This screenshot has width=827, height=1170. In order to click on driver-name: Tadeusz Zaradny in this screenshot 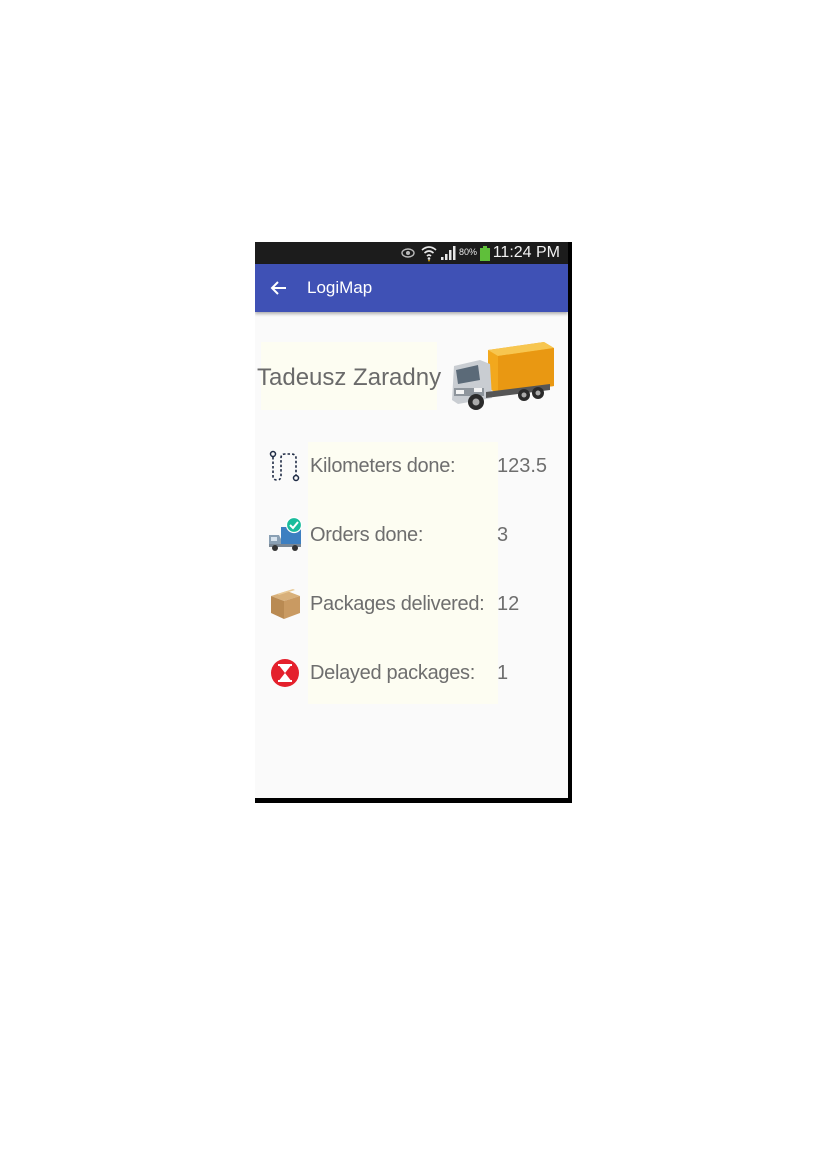, I will do `click(349, 377)`.